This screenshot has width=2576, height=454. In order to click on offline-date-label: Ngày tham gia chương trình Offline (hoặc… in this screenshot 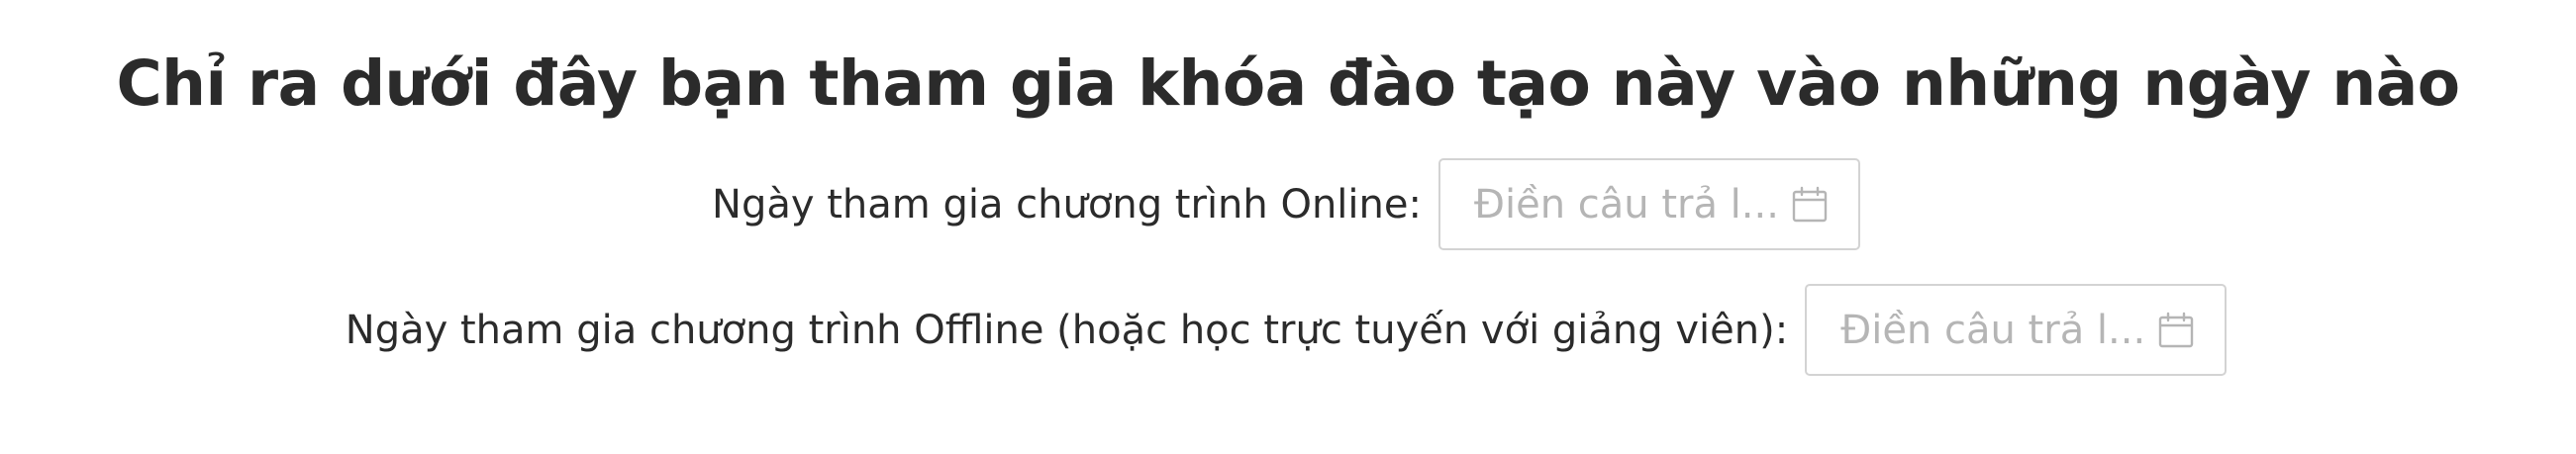, I will do `click(1067, 330)`.